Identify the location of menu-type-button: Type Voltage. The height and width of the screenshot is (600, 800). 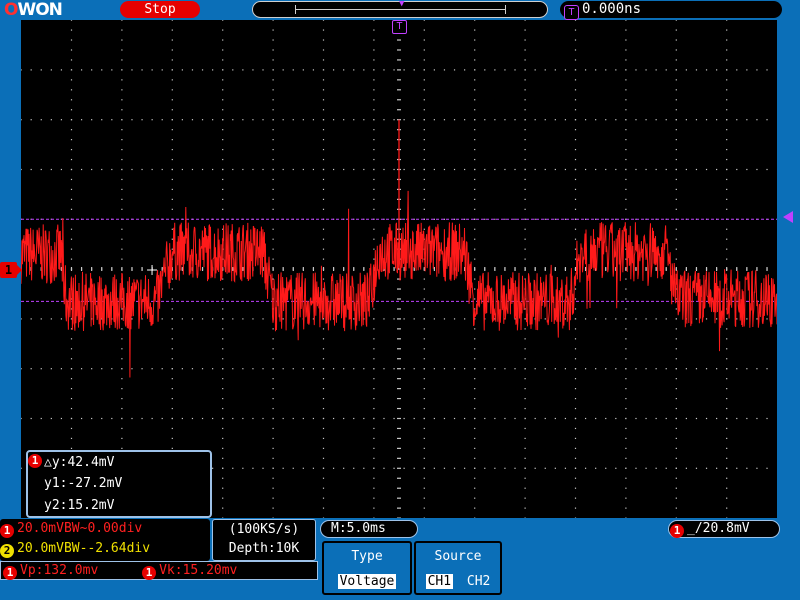
(367, 568).